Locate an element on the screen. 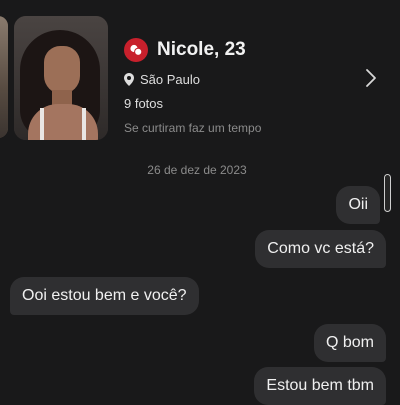 The width and height of the screenshot is (400, 405). profile-location: São Paulo is located at coordinates (170, 79).